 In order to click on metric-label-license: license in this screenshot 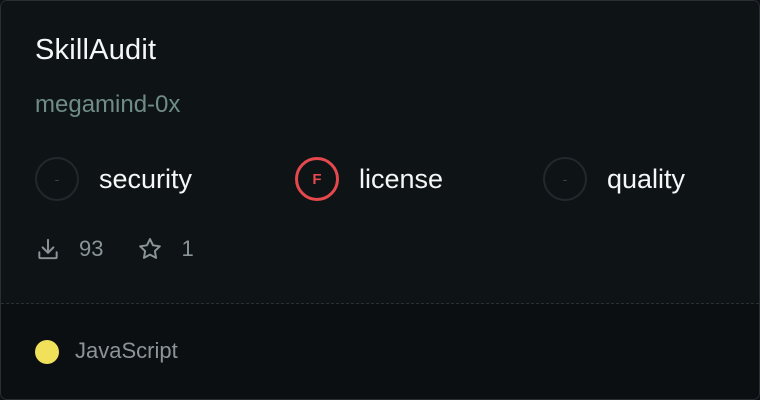, I will do `click(401, 178)`.